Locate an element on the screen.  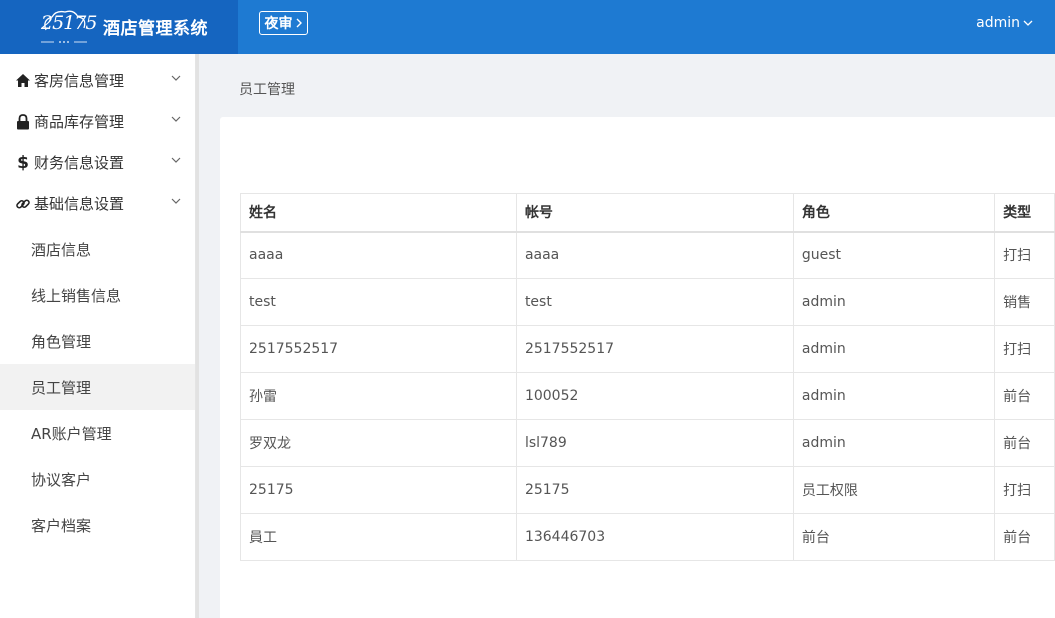
table-row: 2517552517 2517552517 admin 打扫 is located at coordinates (647, 349).